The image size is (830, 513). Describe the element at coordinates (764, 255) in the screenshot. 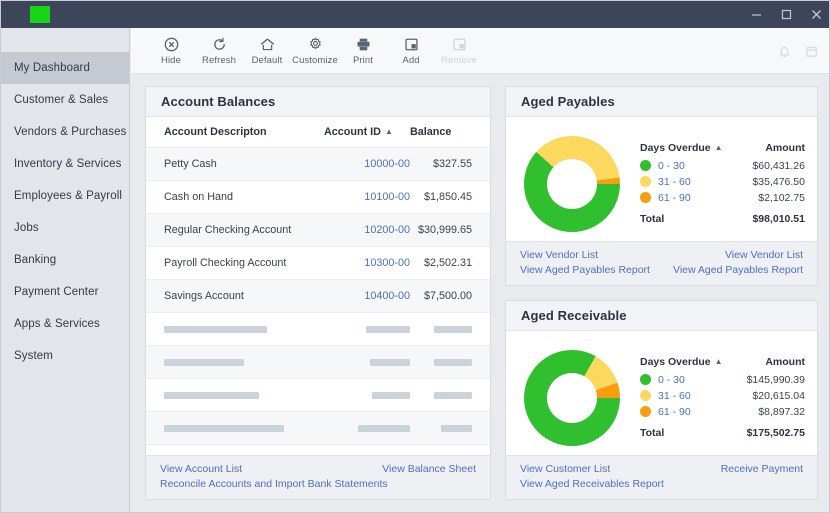

I see `view-vendor-list-link-right: View Vendor List` at that location.